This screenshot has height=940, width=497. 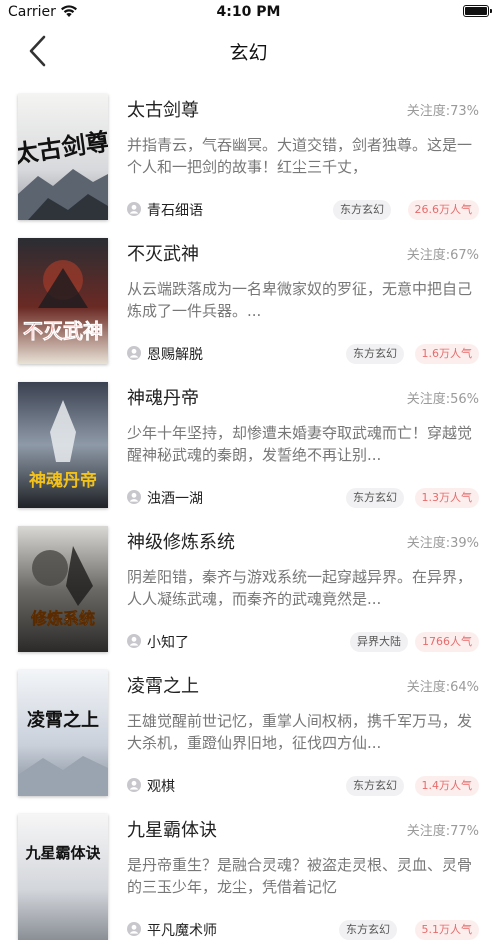 I want to click on book-cover: 凌霄之上, so click(x=63, y=733).